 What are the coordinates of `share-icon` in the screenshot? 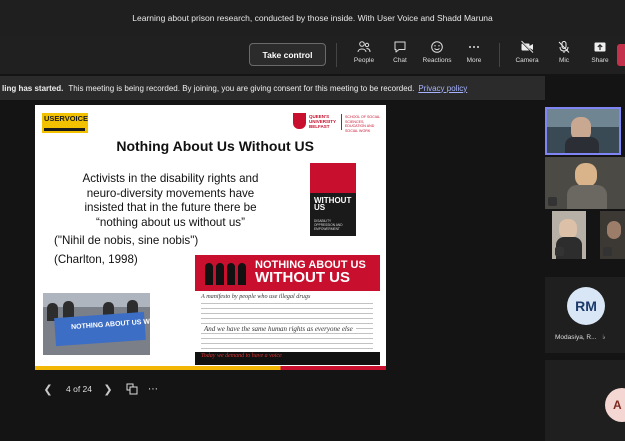 It's located at (600, 47).